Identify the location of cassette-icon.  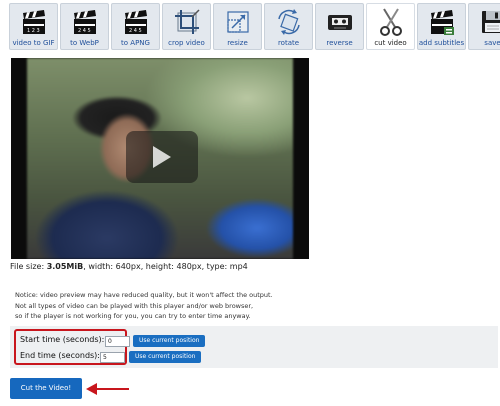
(339, 22).